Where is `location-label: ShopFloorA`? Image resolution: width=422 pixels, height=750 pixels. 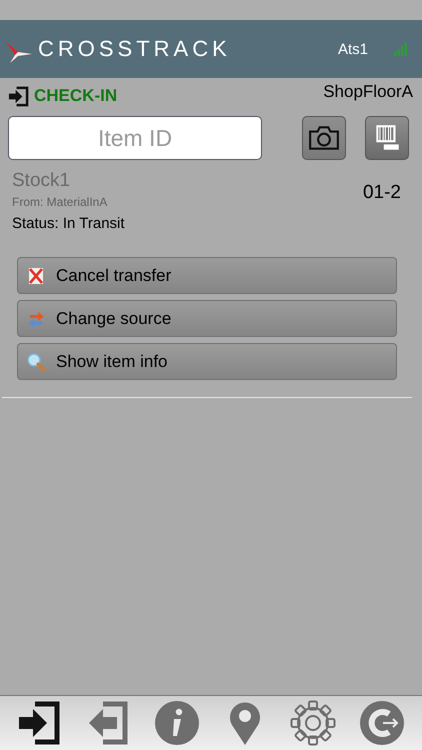
location-label: ShopFloorA is located at coordinates (368, 92).